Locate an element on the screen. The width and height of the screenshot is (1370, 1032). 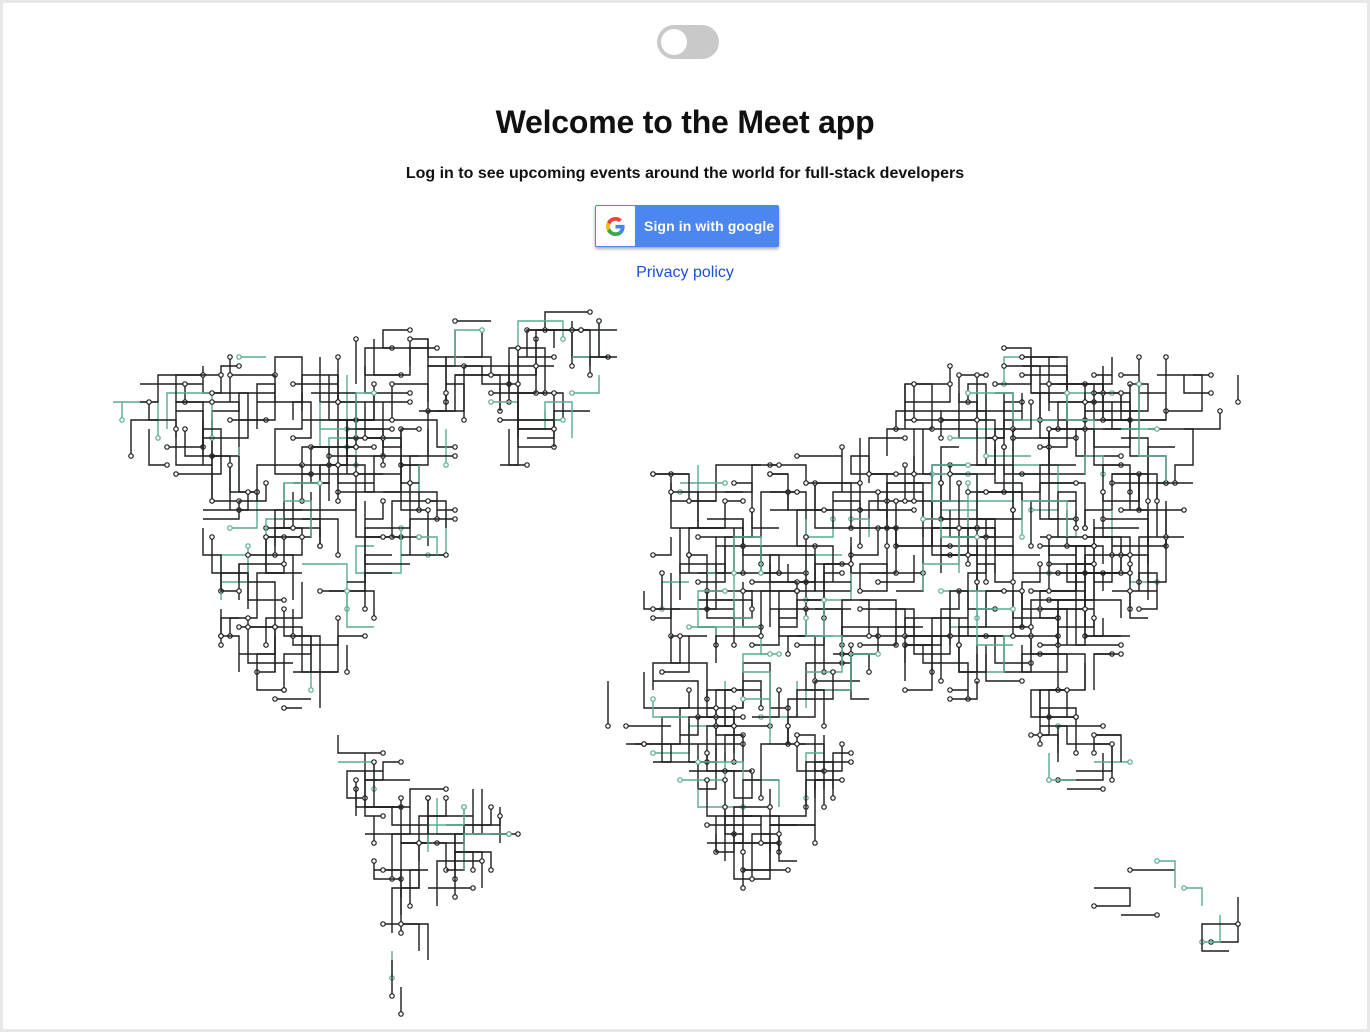
google-sign-in-button: Sign in with google is located at coordinates (687, 226).